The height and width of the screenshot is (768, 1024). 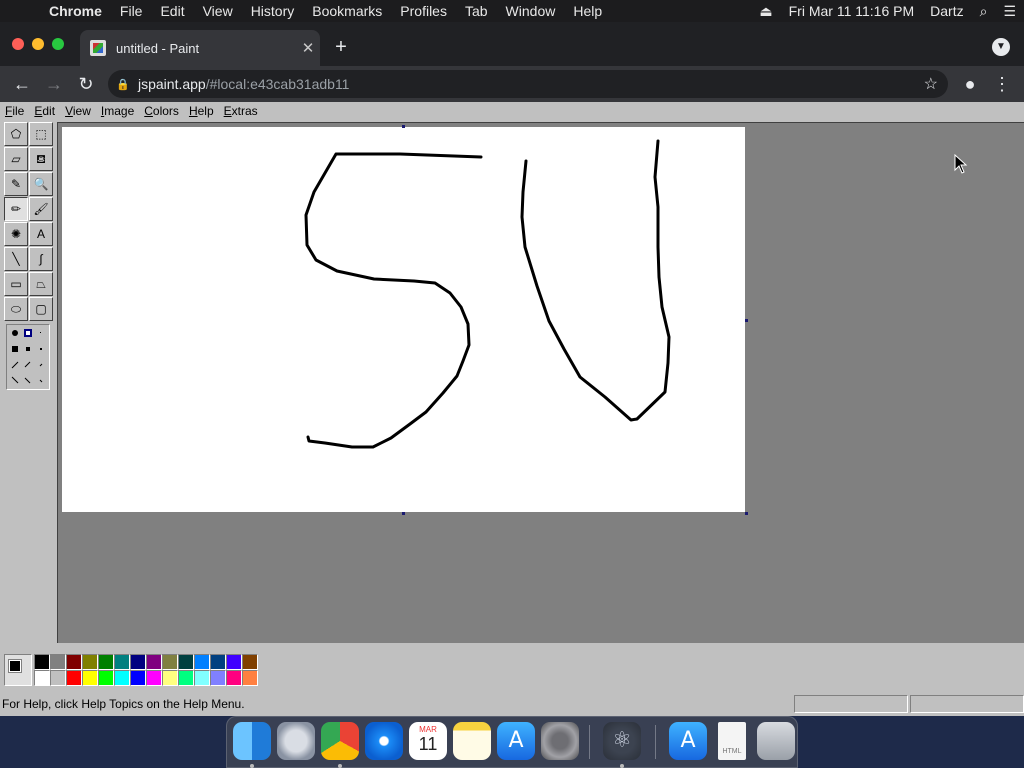 What do you see at coordinates (14, 111) in the screenshot?
I see `paint-menu-file: File` at bounding box center [14, 111].